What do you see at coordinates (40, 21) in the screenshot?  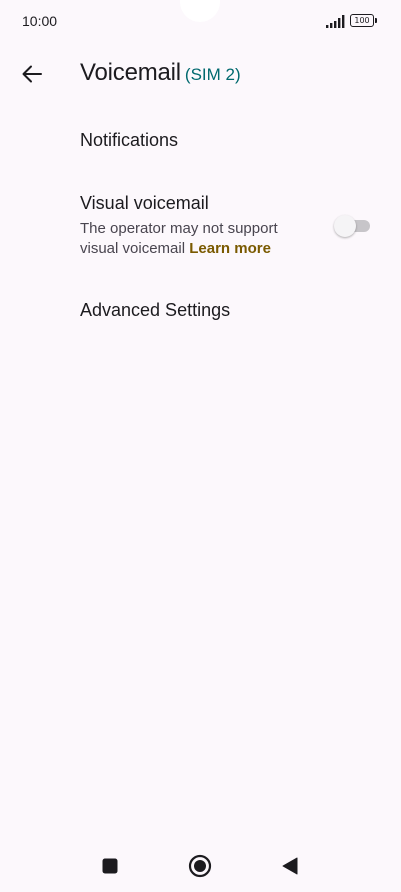 I see `status-time: 10:00` at bounding box center [40, 21].